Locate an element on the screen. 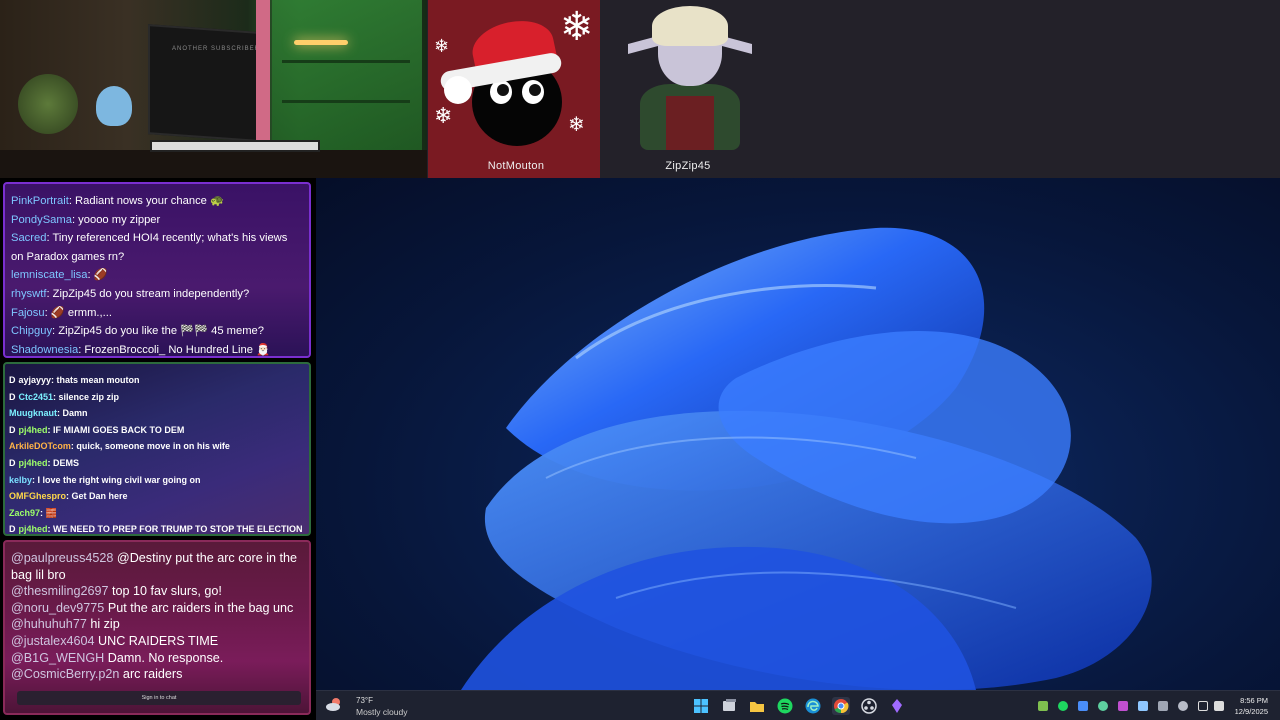 The height and width of the screenshot is (720, 1280). file-explorer-button is located at coordinates (757, 706).